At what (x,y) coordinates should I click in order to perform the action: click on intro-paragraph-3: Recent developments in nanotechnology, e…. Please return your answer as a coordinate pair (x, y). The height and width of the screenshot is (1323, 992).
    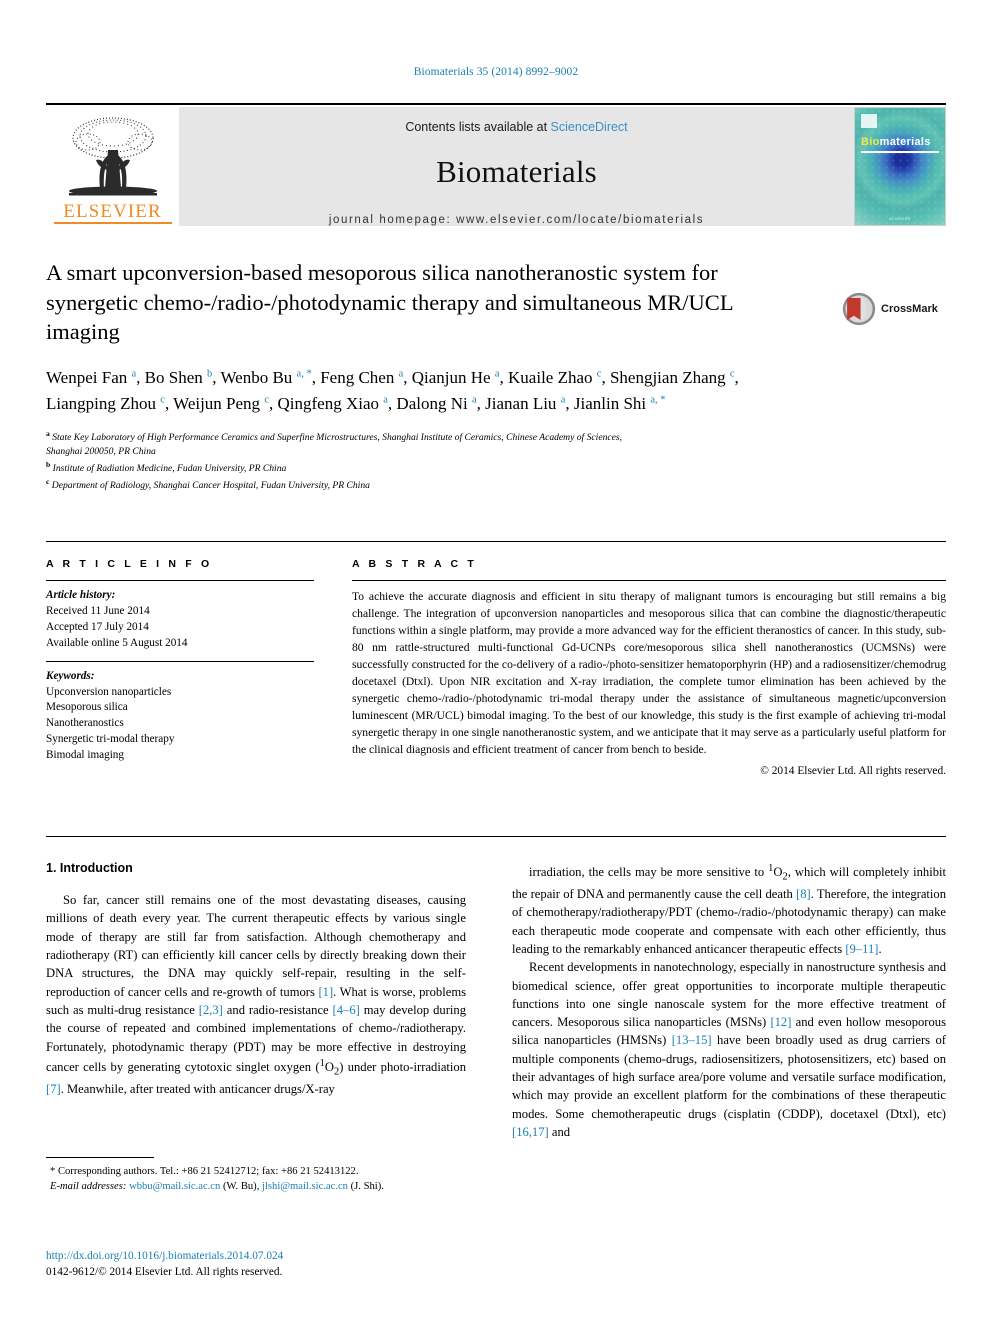
    Looking at the image, I should click on (729, 1050).